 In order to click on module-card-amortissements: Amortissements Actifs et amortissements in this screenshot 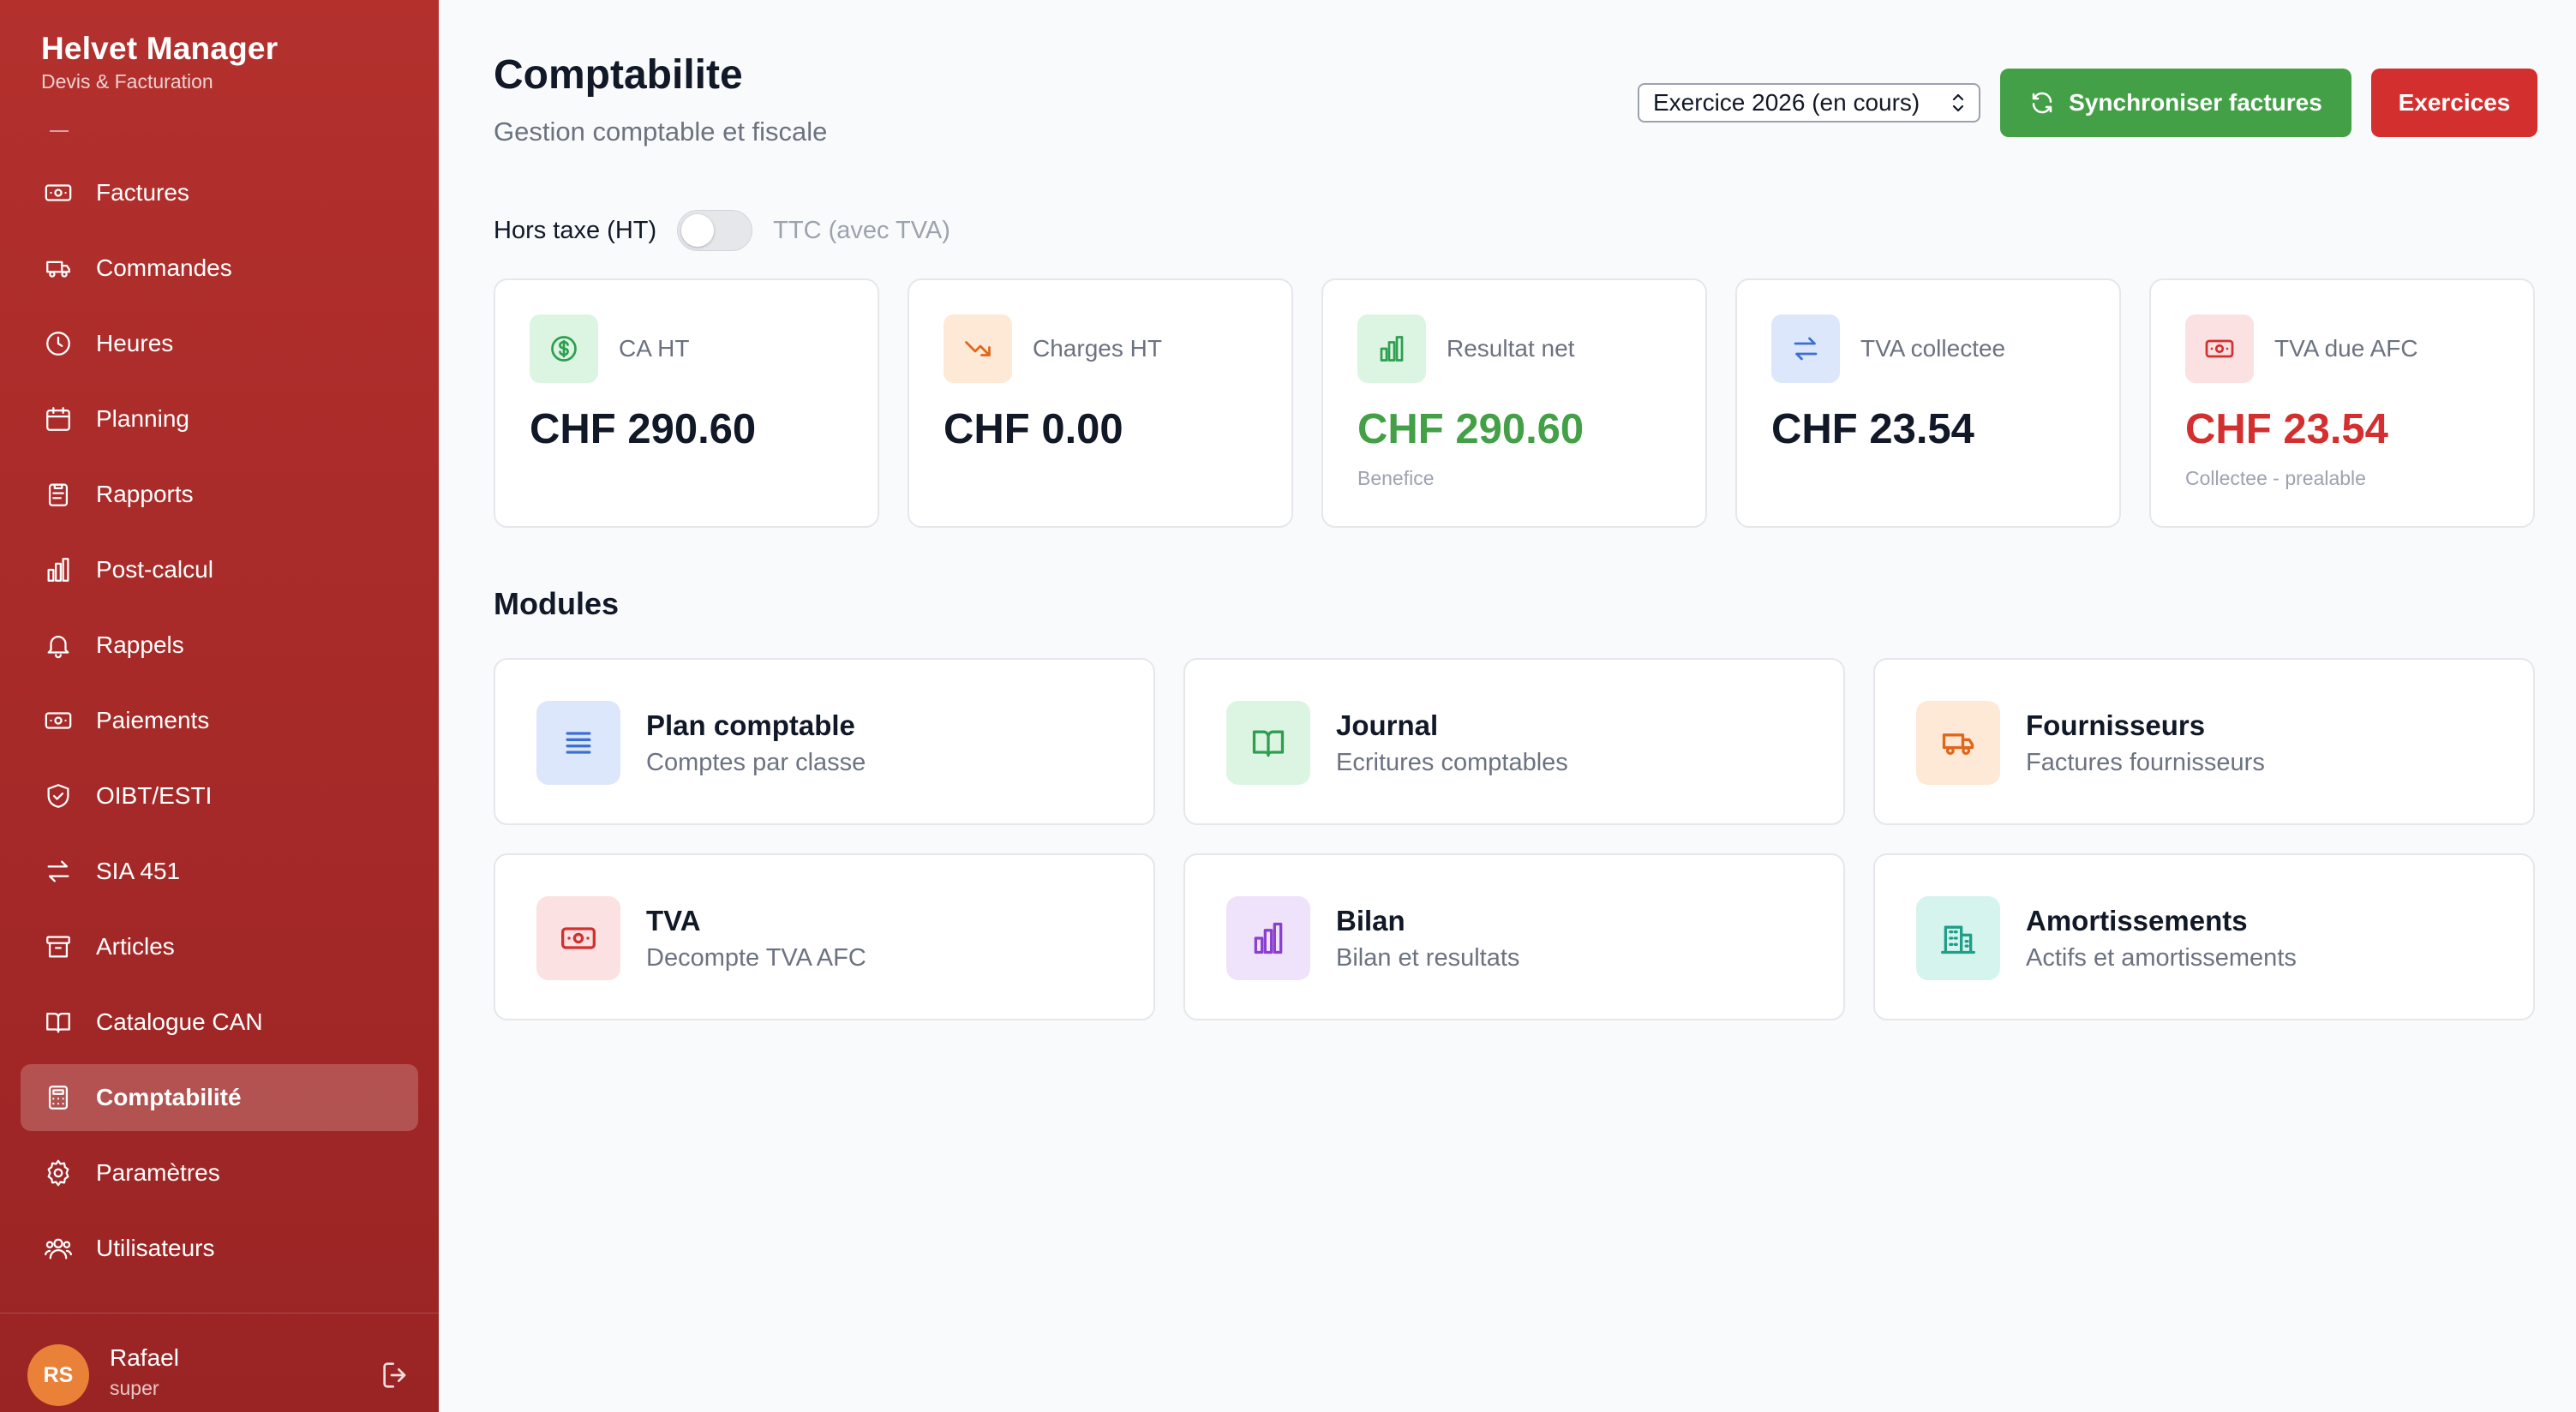, I will do `click(2204, 936)`.